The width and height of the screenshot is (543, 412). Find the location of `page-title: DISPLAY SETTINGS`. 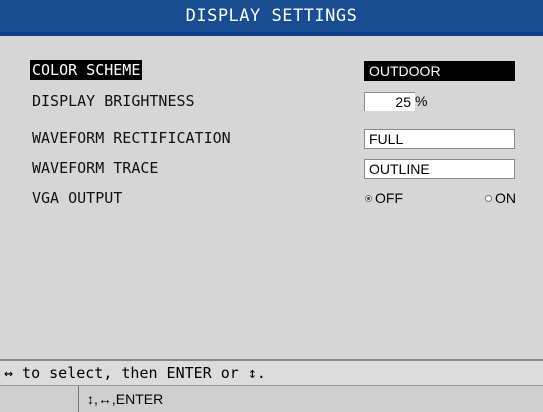

page-title: DISPLAY SETTINGS is located at coordinates (271, 16).